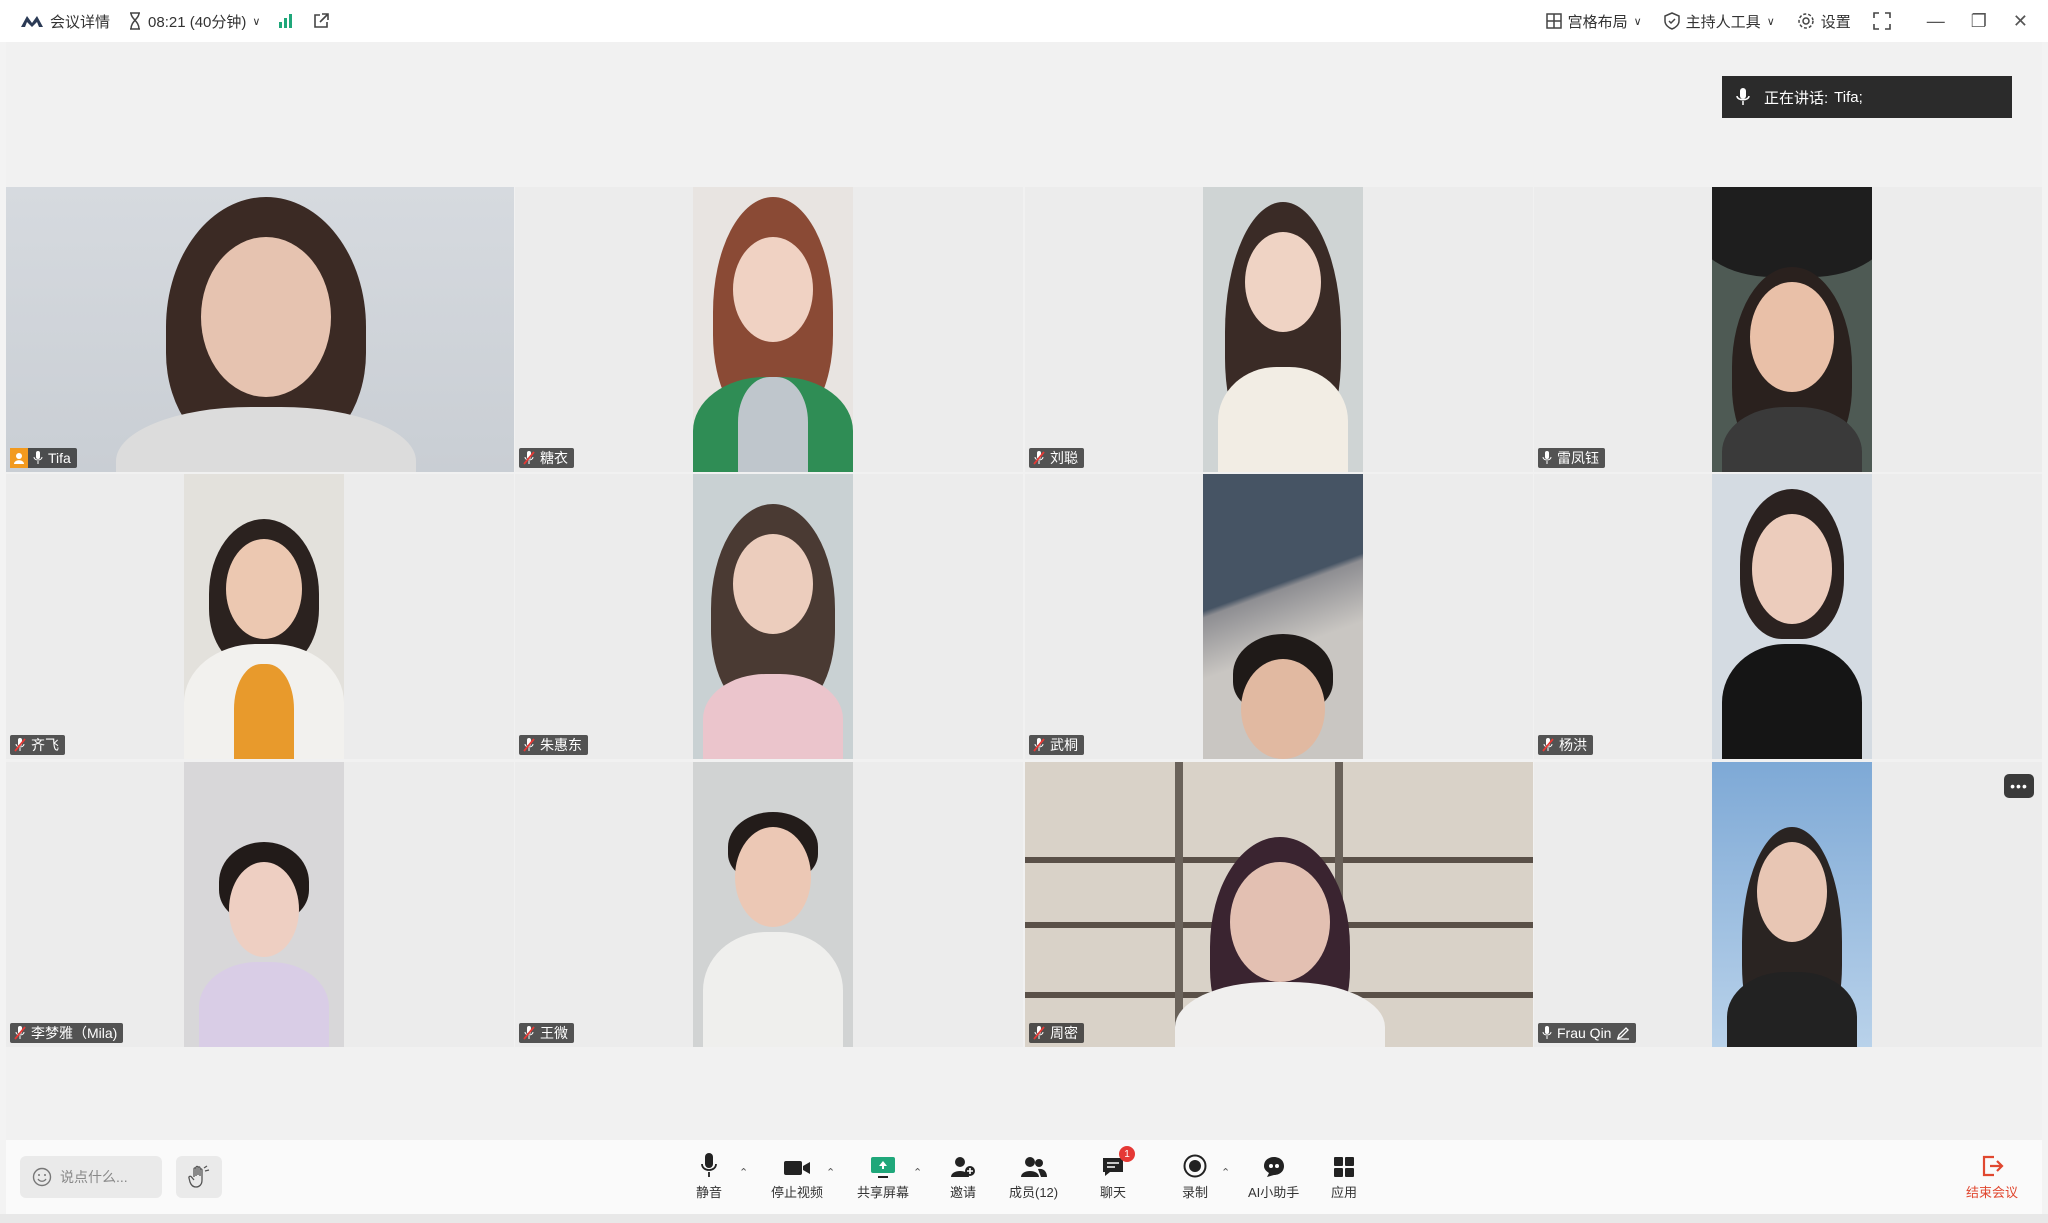  What do you see at coordinates (709, 1176) in the screenshot?
I see `mute-button: 静音` at bounding box center [709, 1176].